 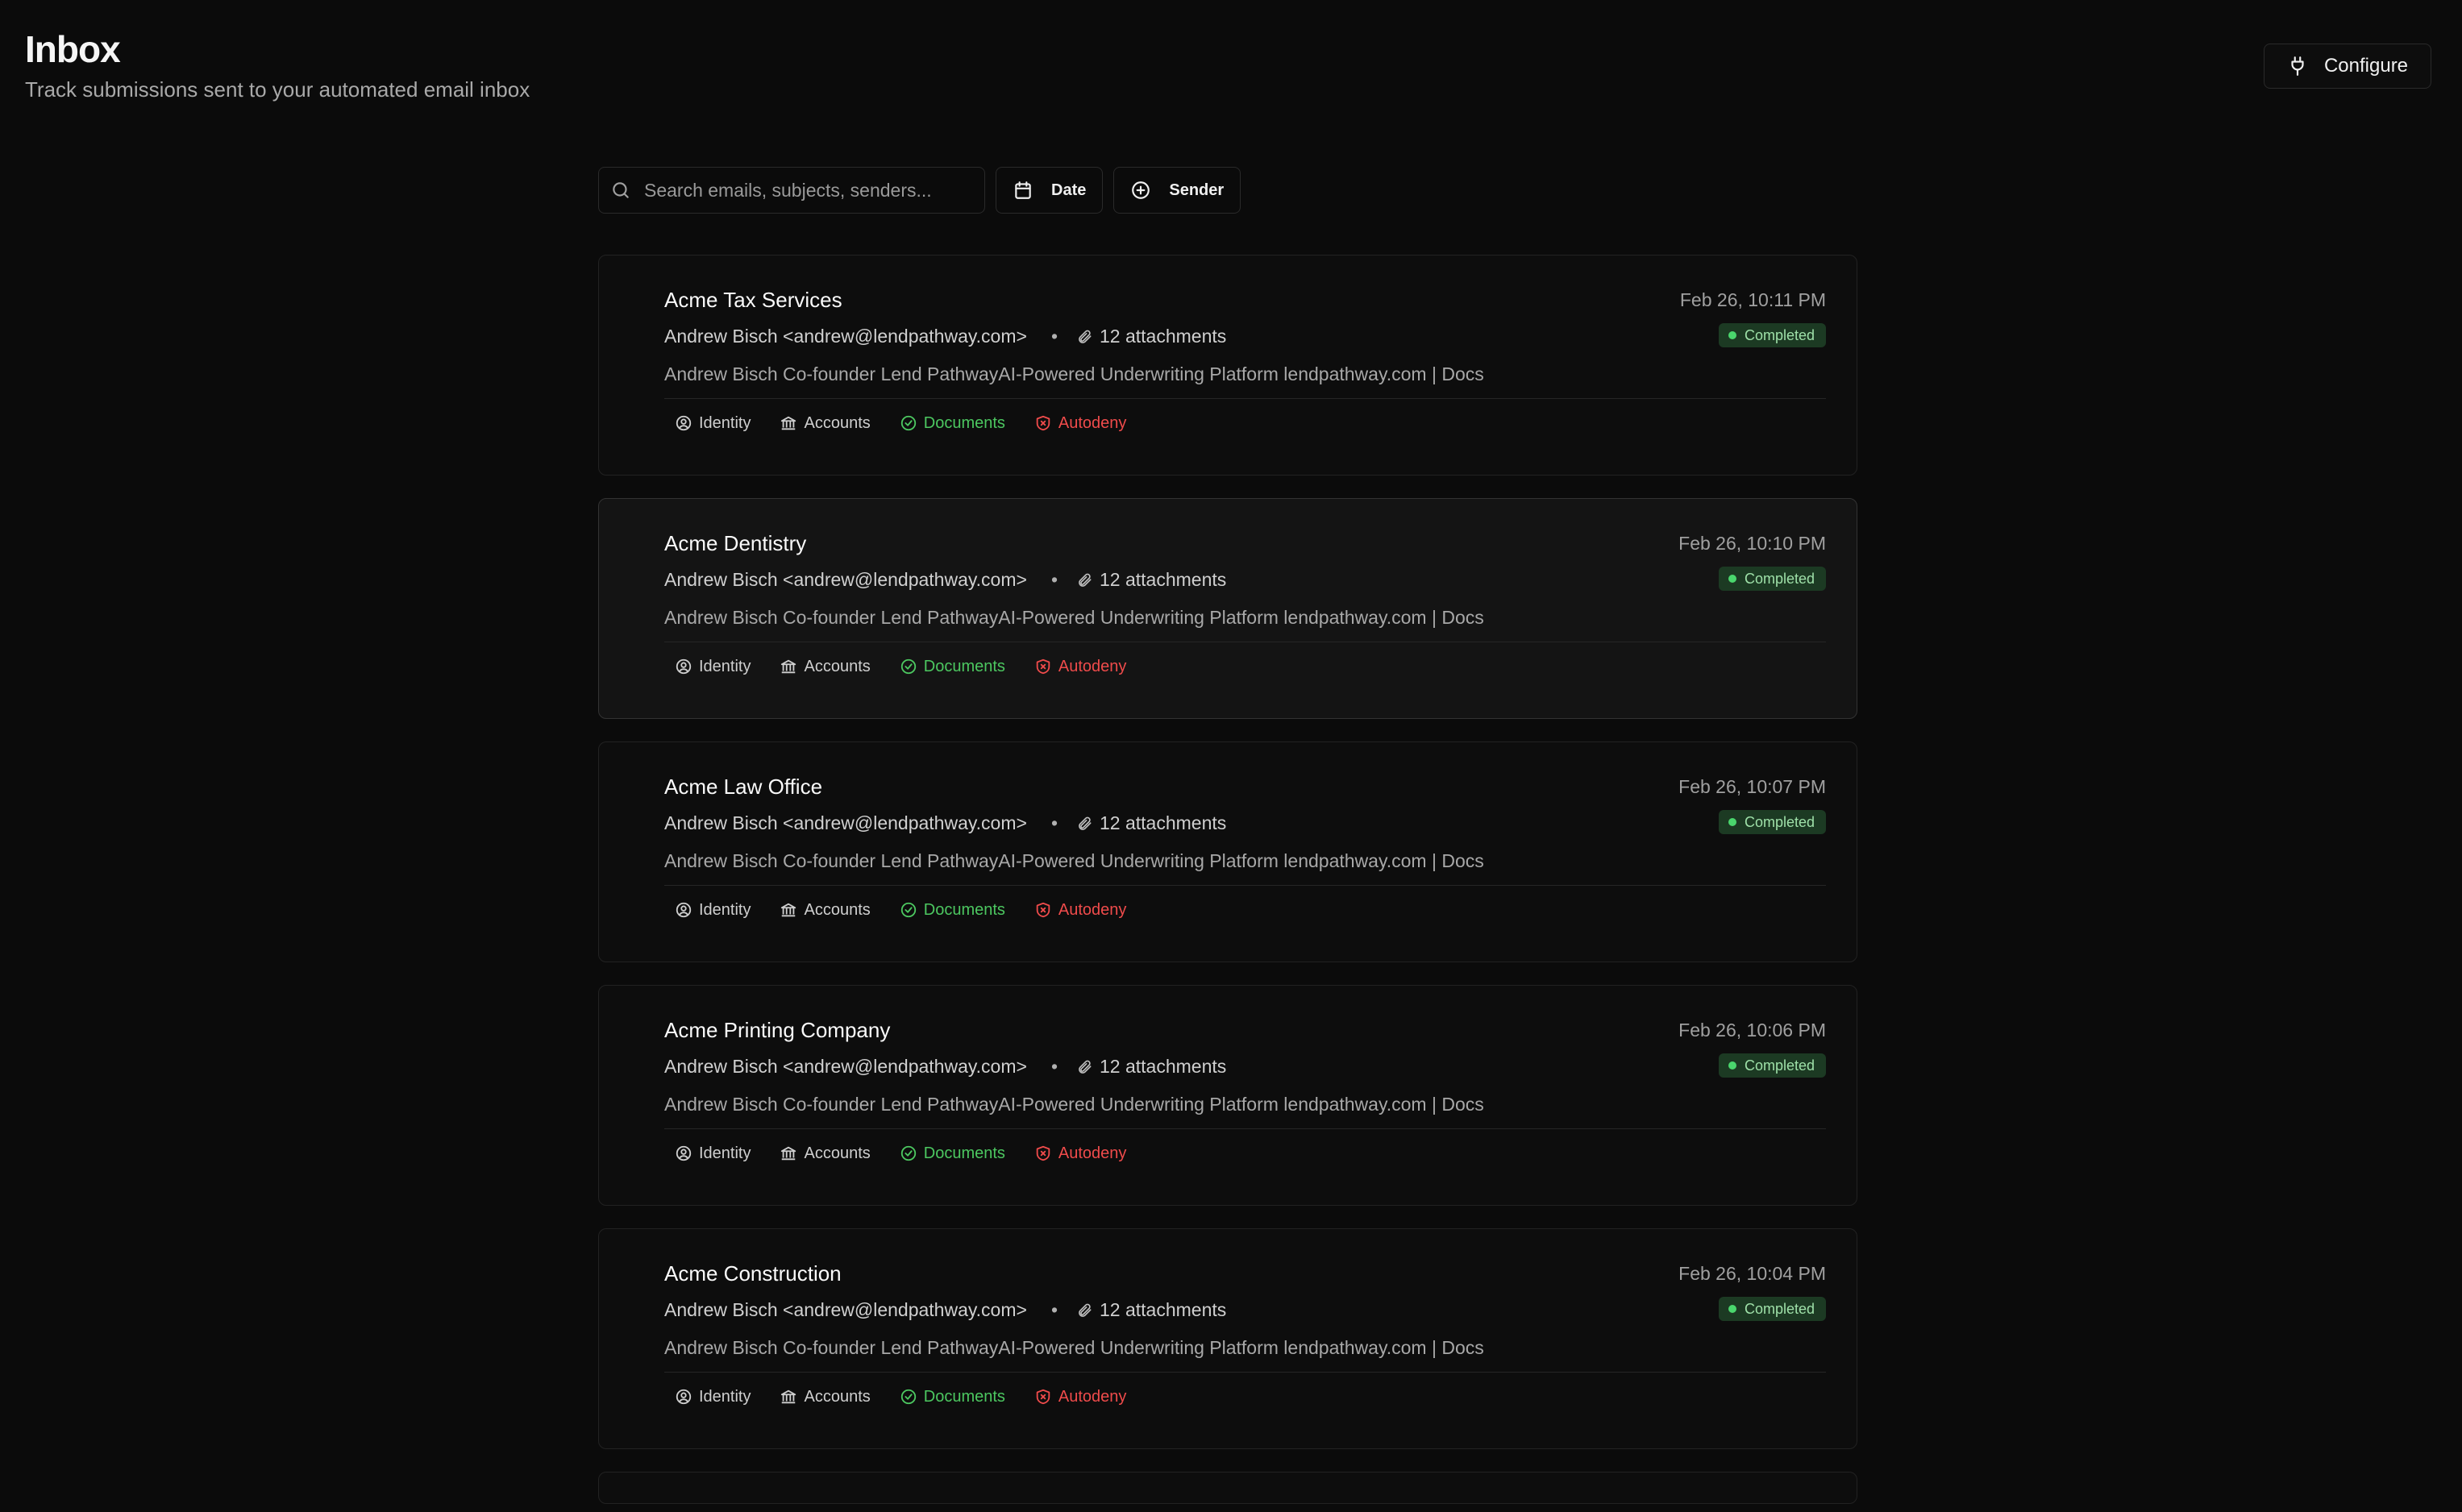 I want to click on plug-icon, so click(x=2297, y=66).